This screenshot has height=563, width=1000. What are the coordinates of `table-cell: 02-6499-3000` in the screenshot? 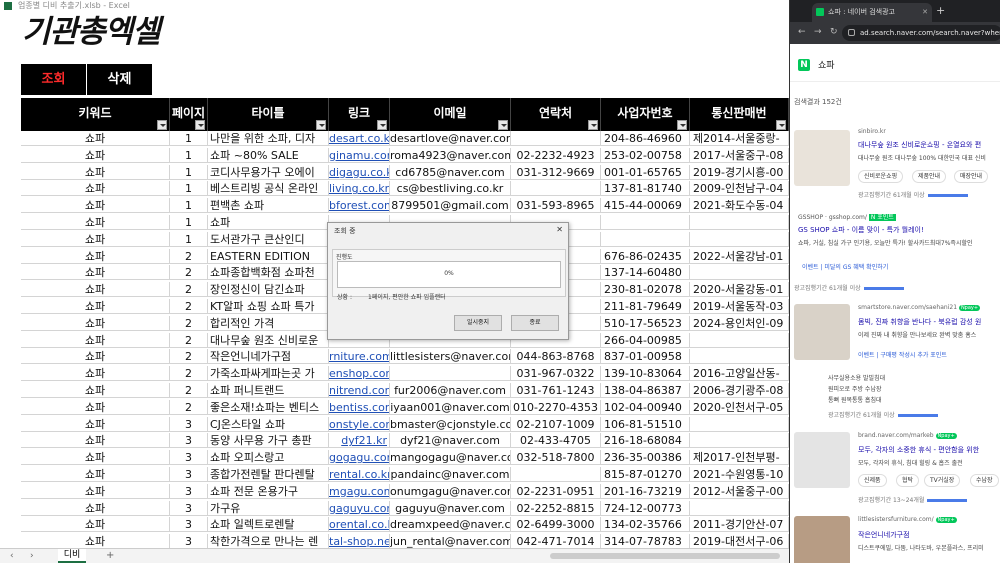 It's located at (556, 525).